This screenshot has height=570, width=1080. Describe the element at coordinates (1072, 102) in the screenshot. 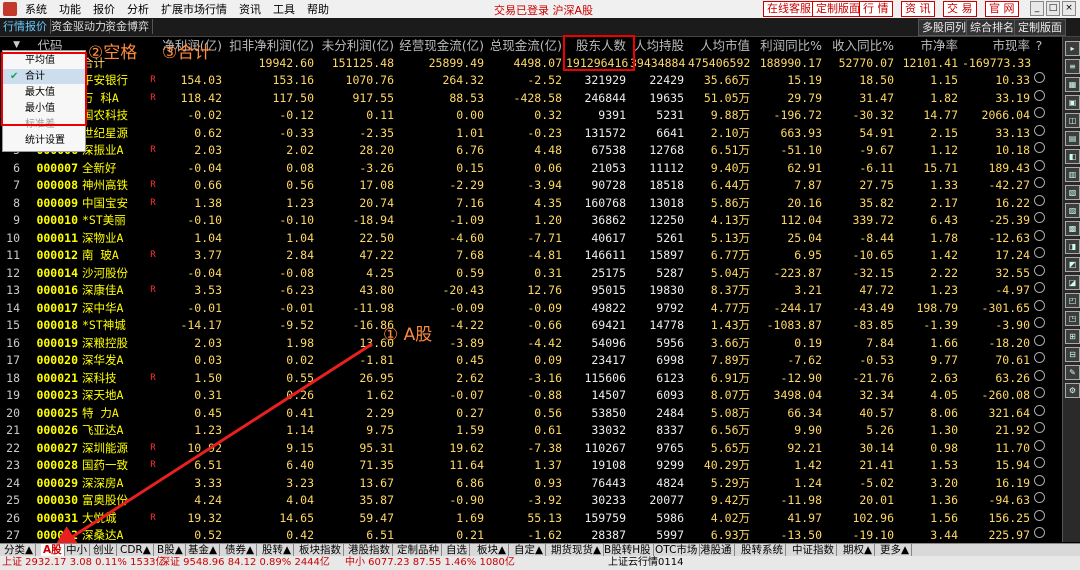

I see `toolbar-tool-icon: ▣` at that location.